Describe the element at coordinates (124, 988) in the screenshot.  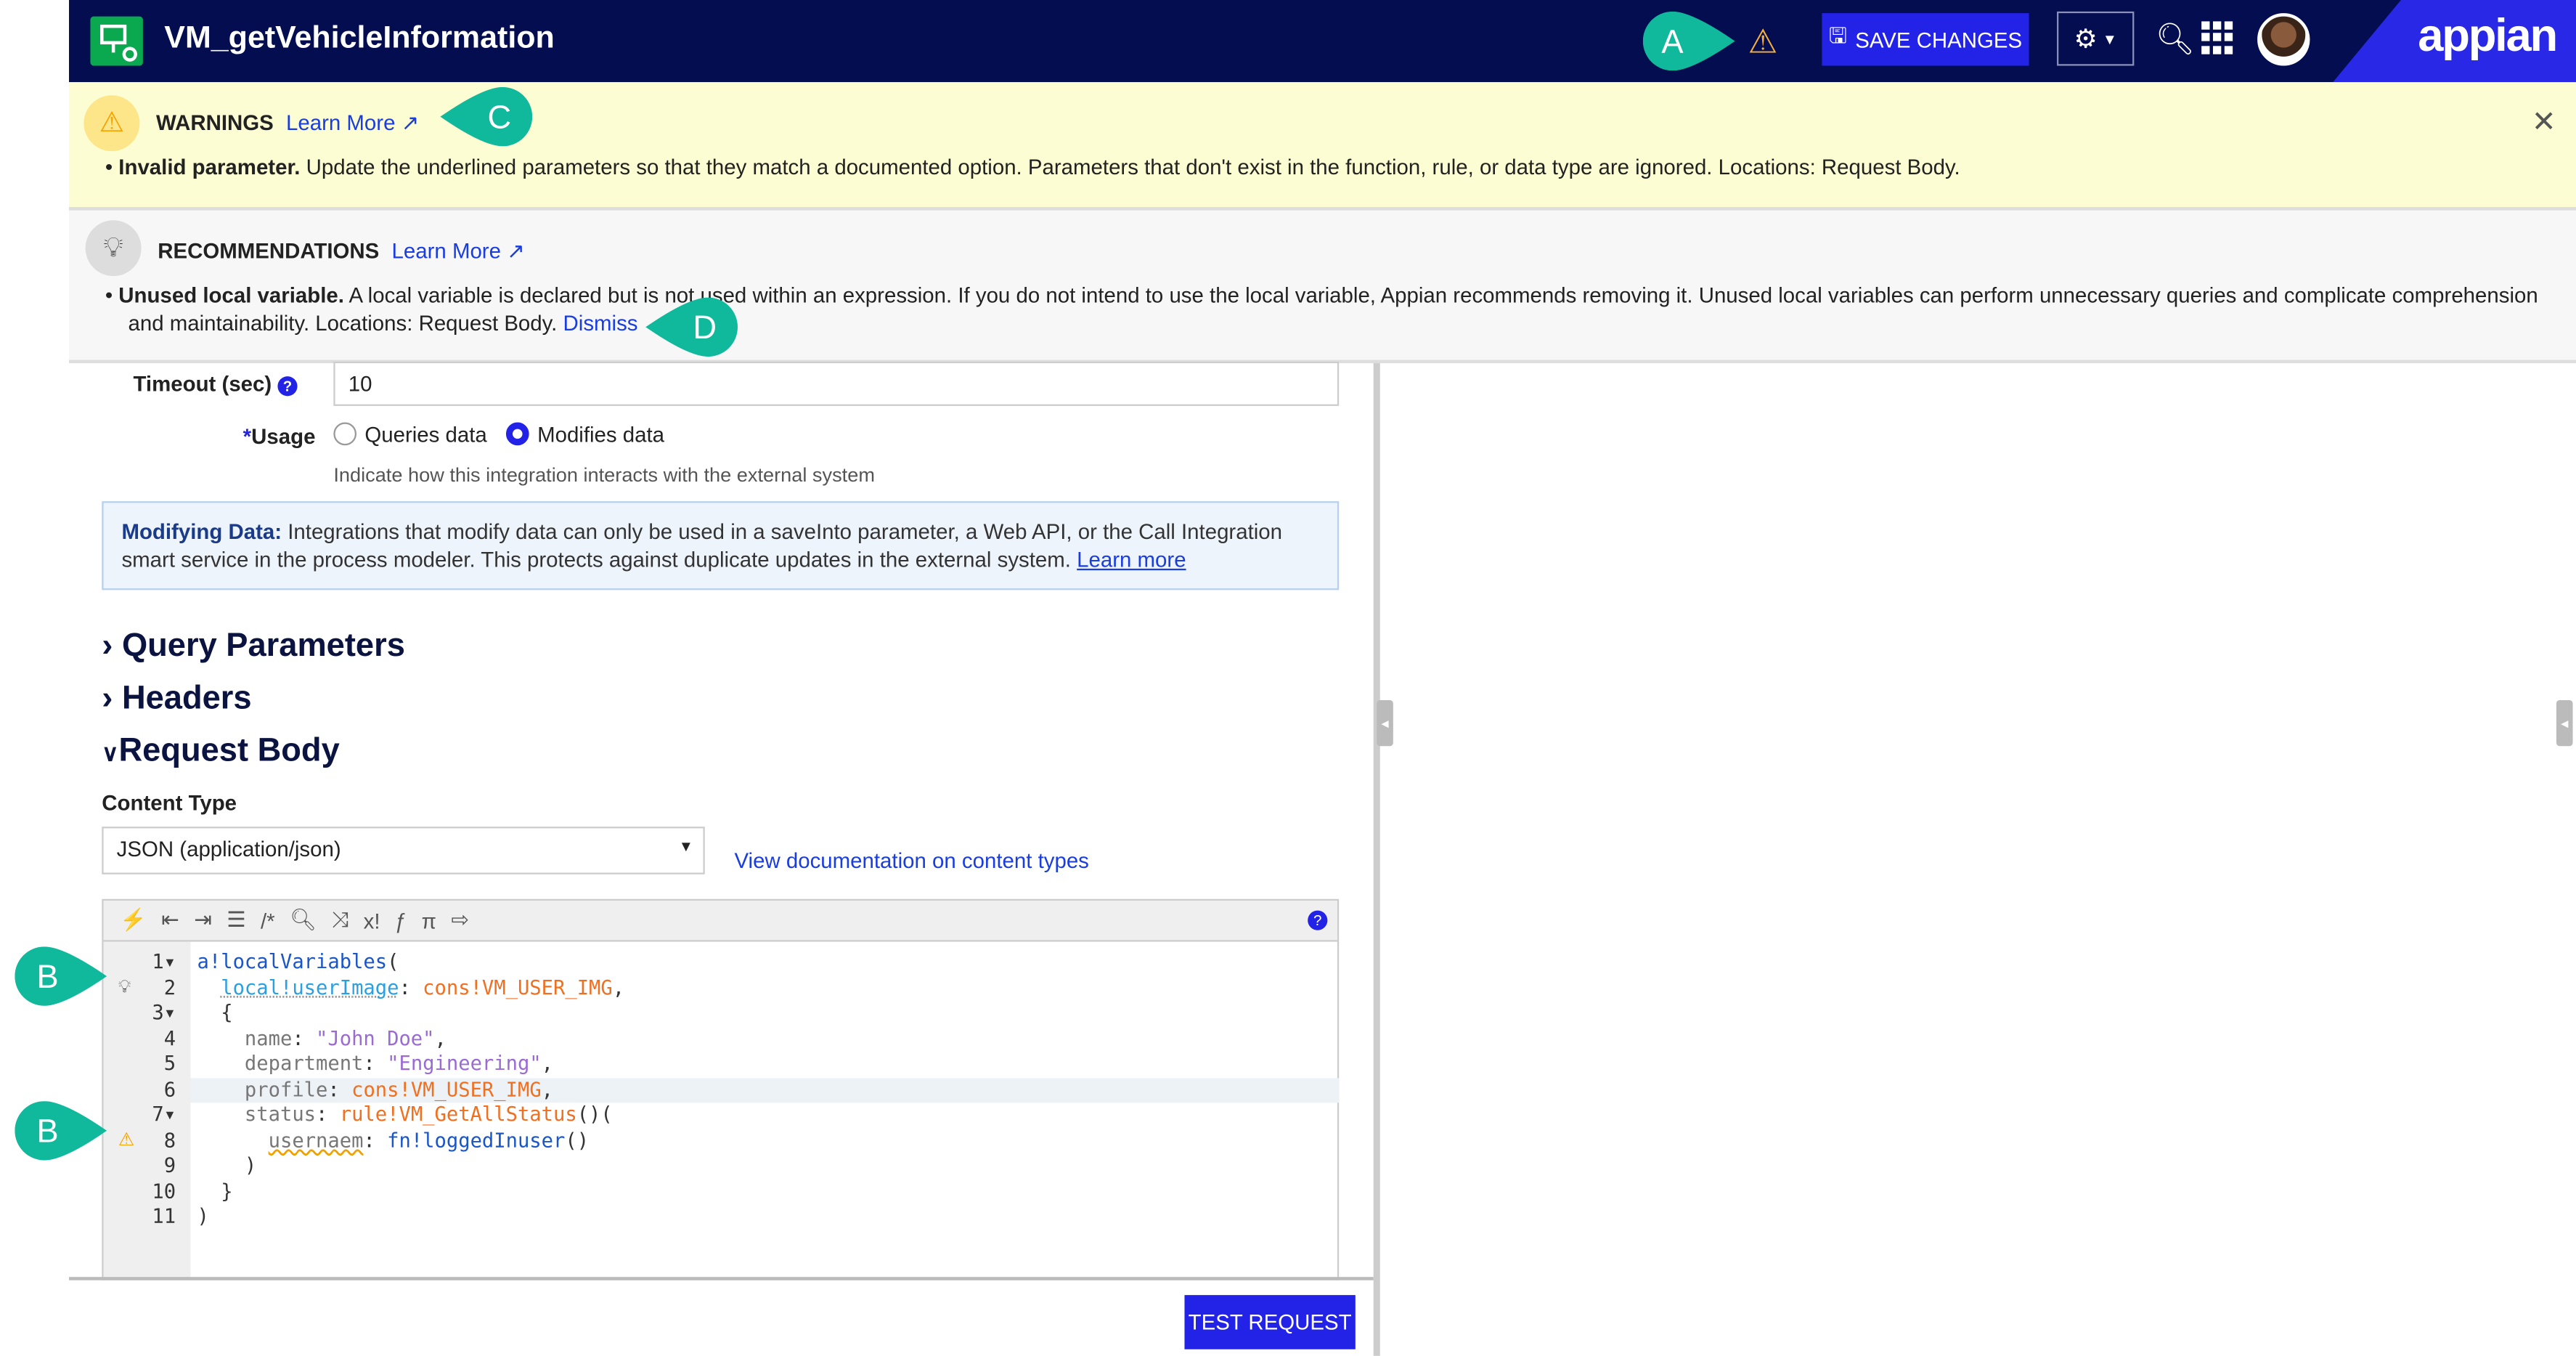
I see `lightbulb-icon: 💡︎` at that location.